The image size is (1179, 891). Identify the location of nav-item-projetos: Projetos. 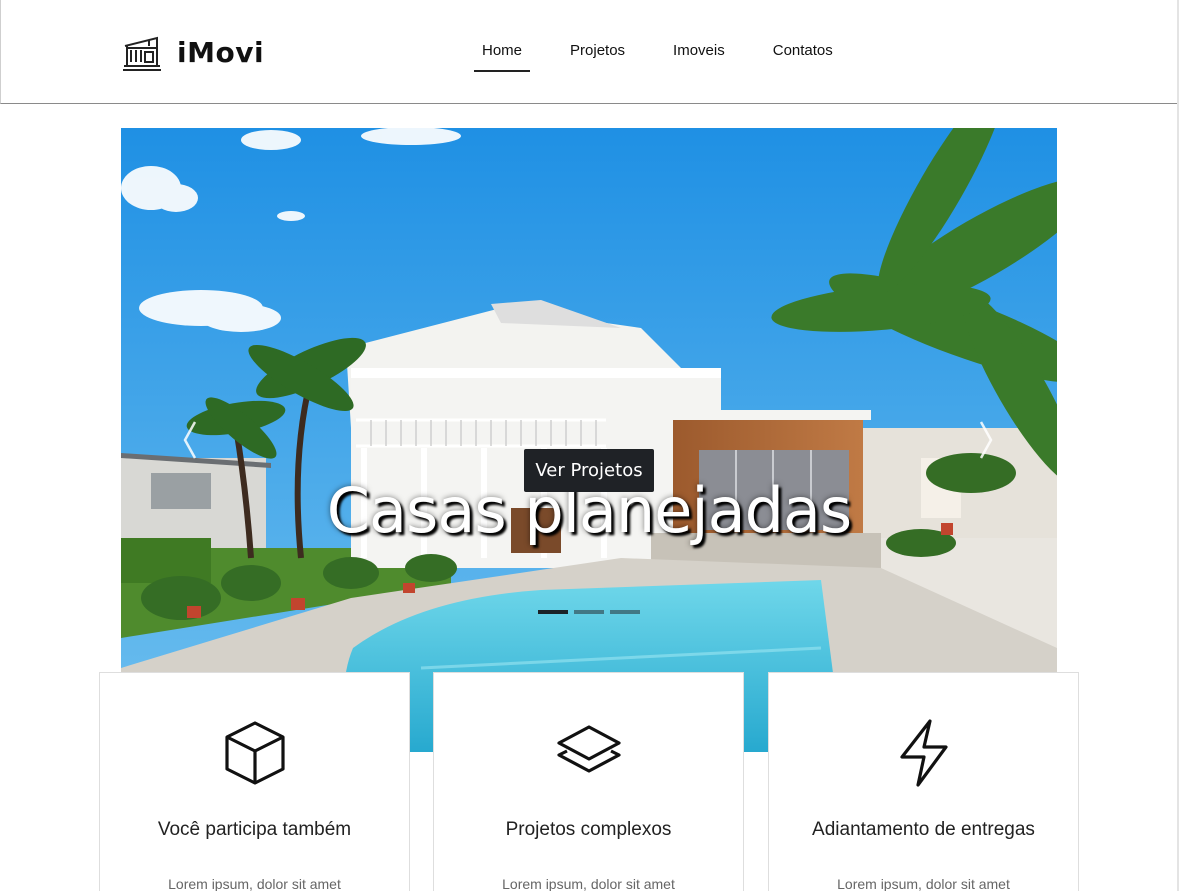
(597, 52).